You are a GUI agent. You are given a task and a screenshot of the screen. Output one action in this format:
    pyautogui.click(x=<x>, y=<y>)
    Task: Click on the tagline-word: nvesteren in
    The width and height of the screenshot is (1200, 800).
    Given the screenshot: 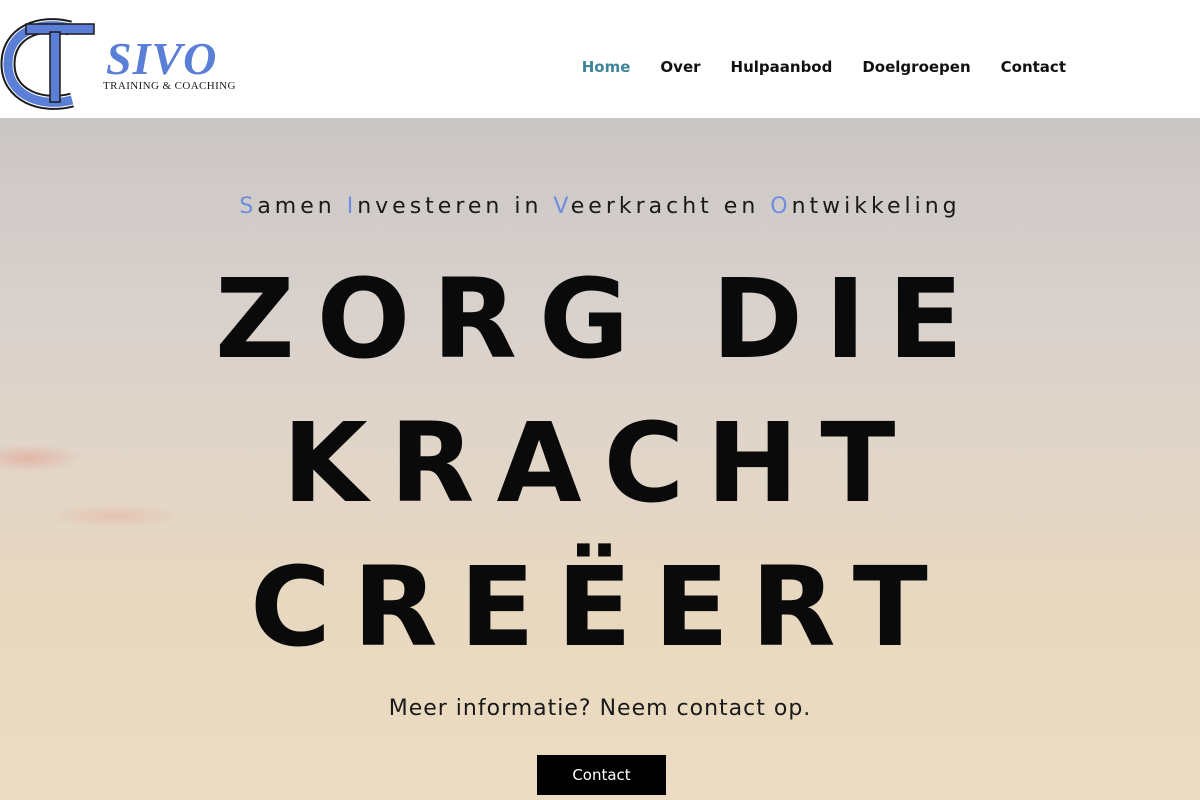 What is the action you would take?
    pyautogui.click(x=455, y=206)
    